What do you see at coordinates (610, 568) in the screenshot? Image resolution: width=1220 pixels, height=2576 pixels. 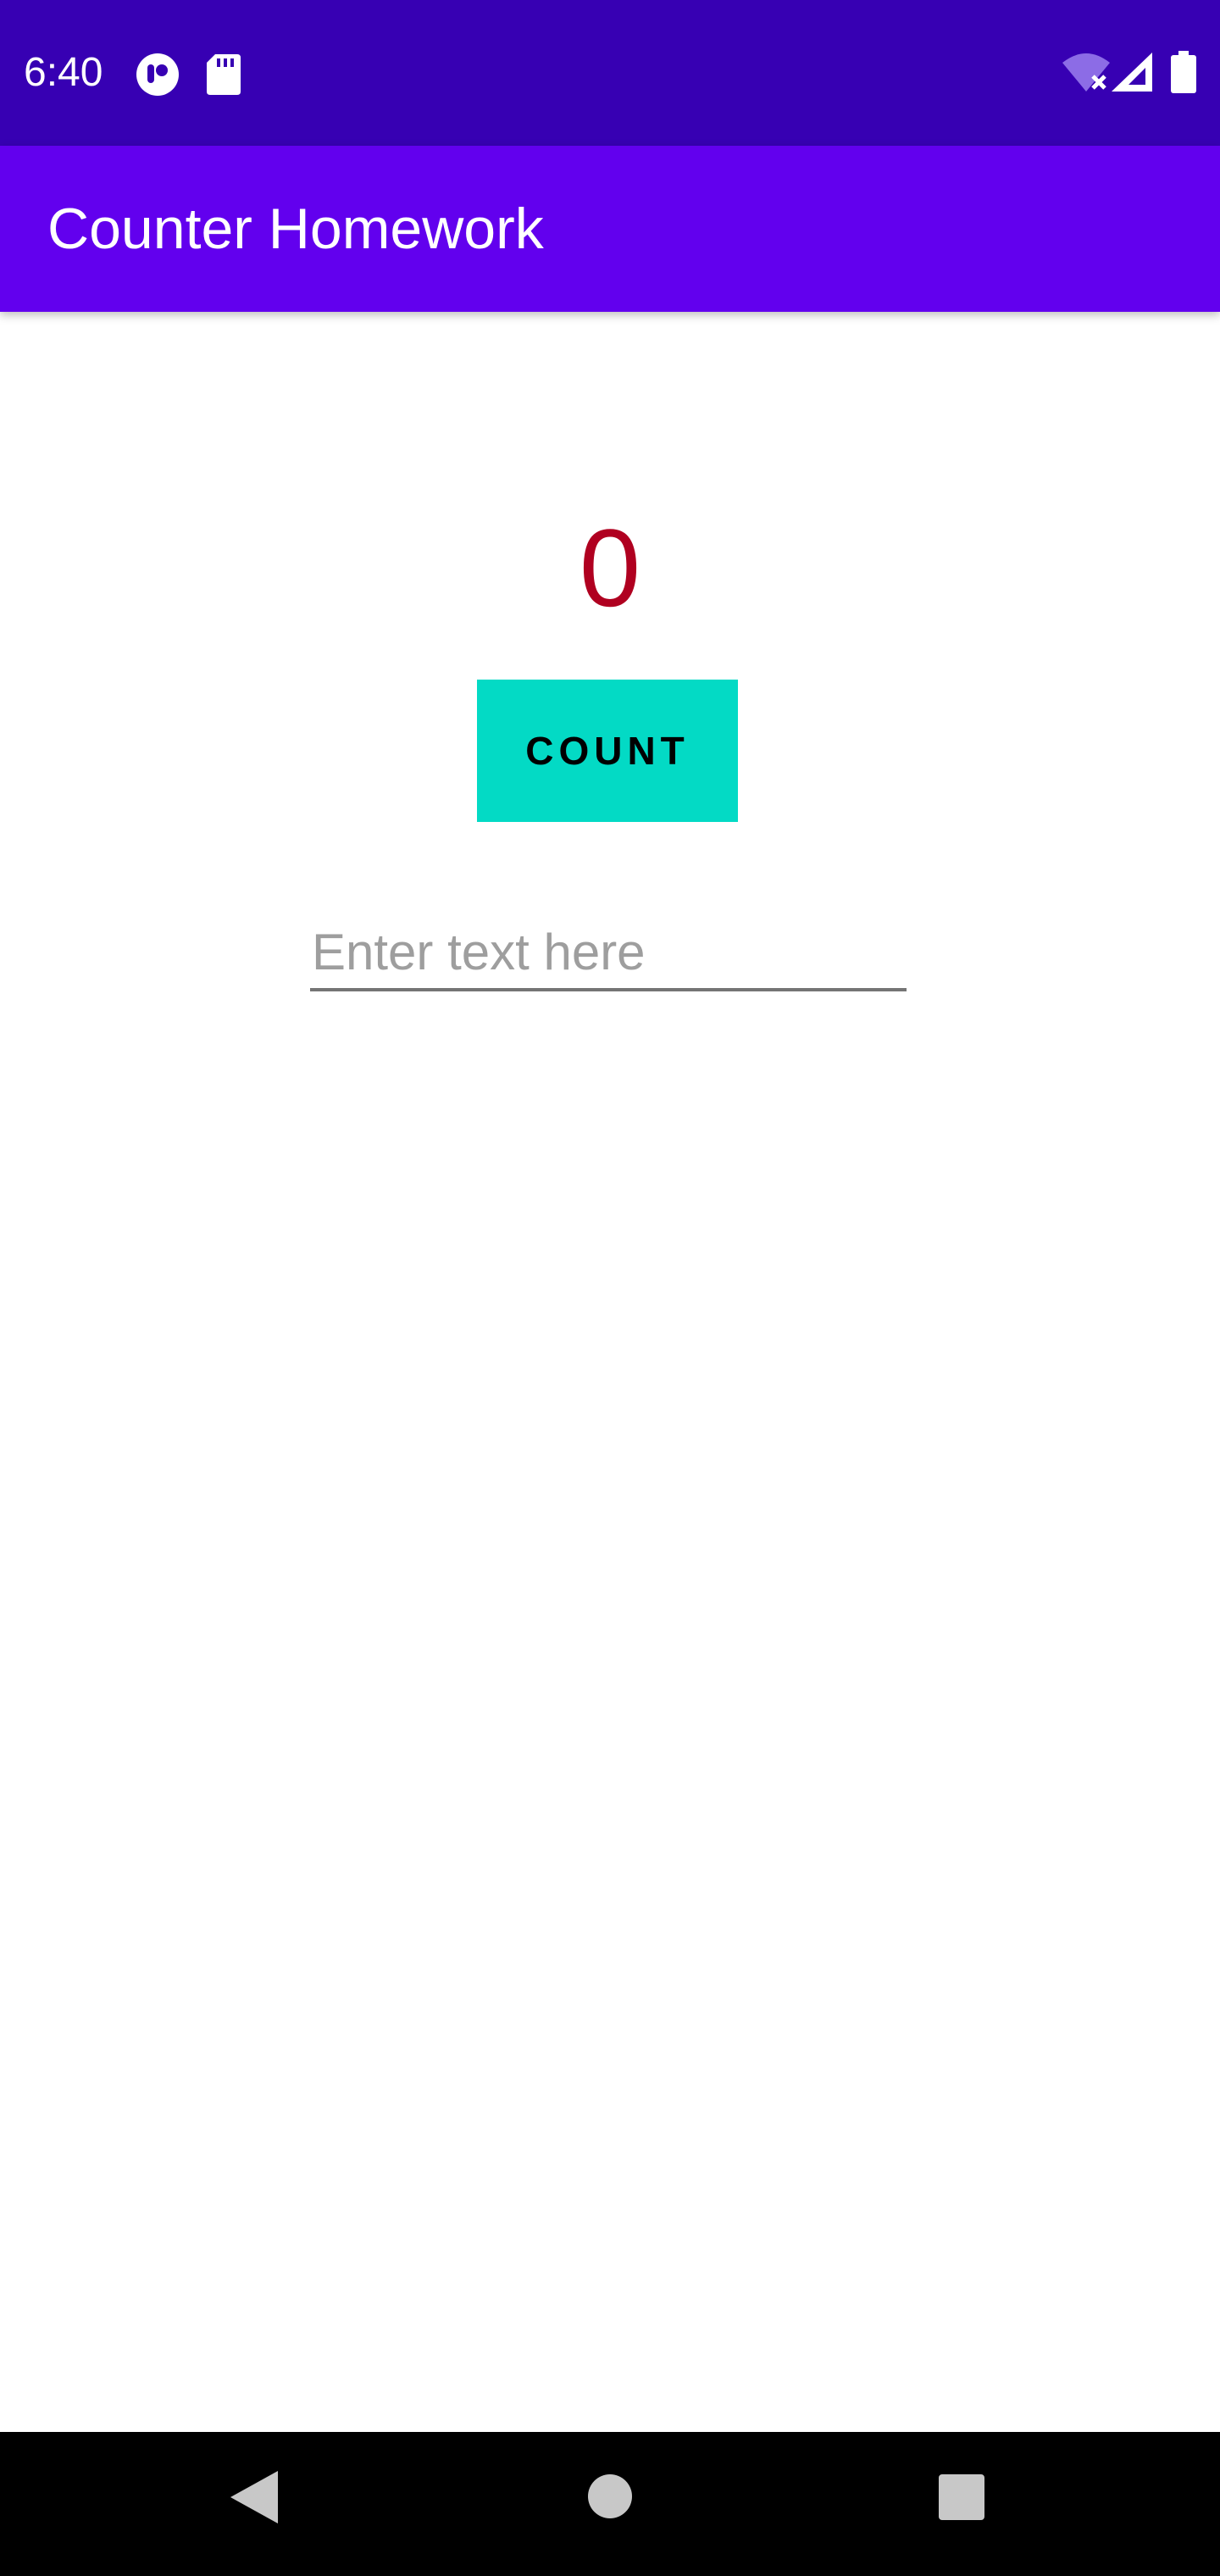 I see `count-value: 0` at bounding box center [610, 568].